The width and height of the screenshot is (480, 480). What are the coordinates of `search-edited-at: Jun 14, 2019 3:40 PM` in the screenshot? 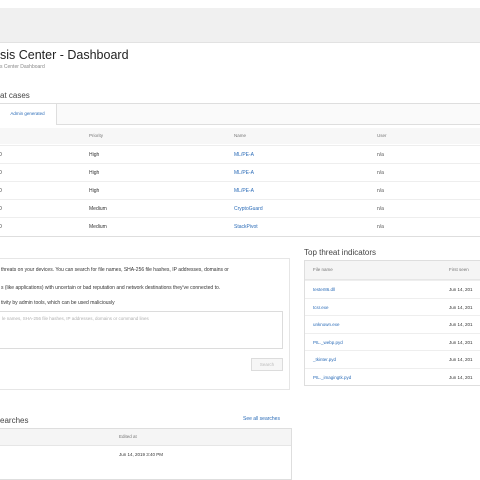 It's located at (141, 454).